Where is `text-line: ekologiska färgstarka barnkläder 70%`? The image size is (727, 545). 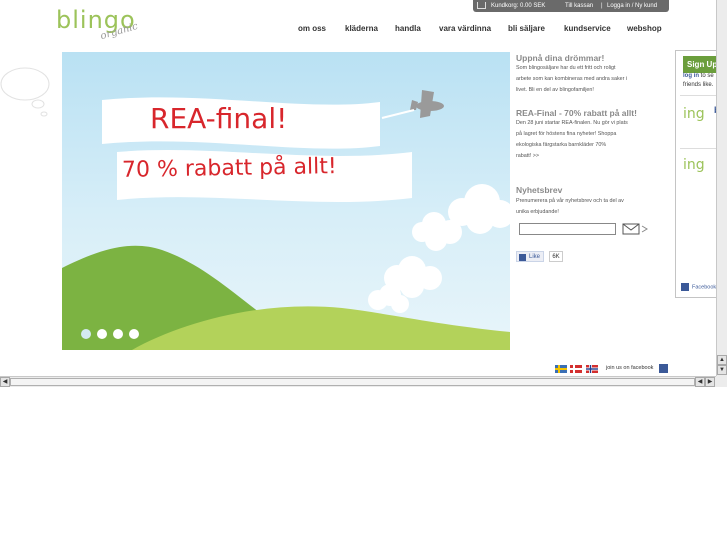 text-line: ekologiska färgstarka barnkläder 70% is located at coordinates (561, 145).